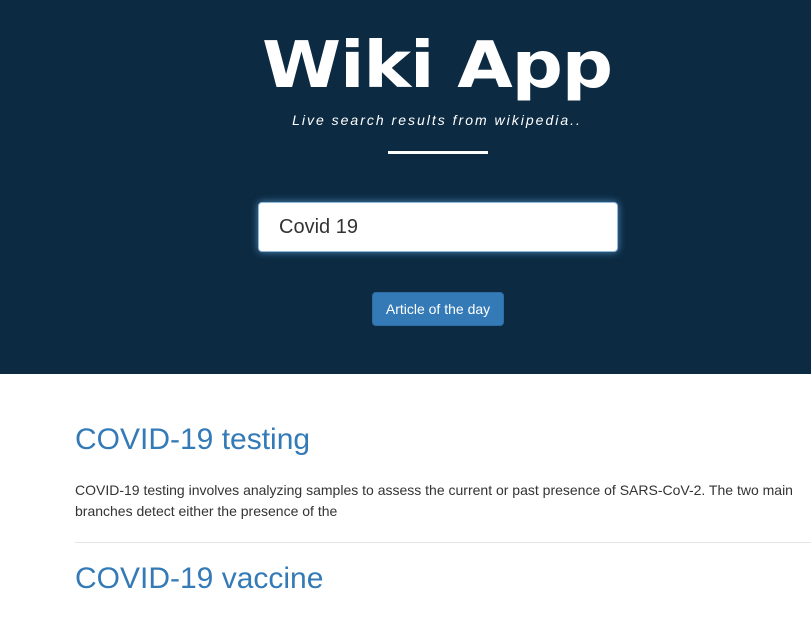 The width and height of the screenshot is (811, 627). I want to click on app-title: Wiki App, so click(437, 66).